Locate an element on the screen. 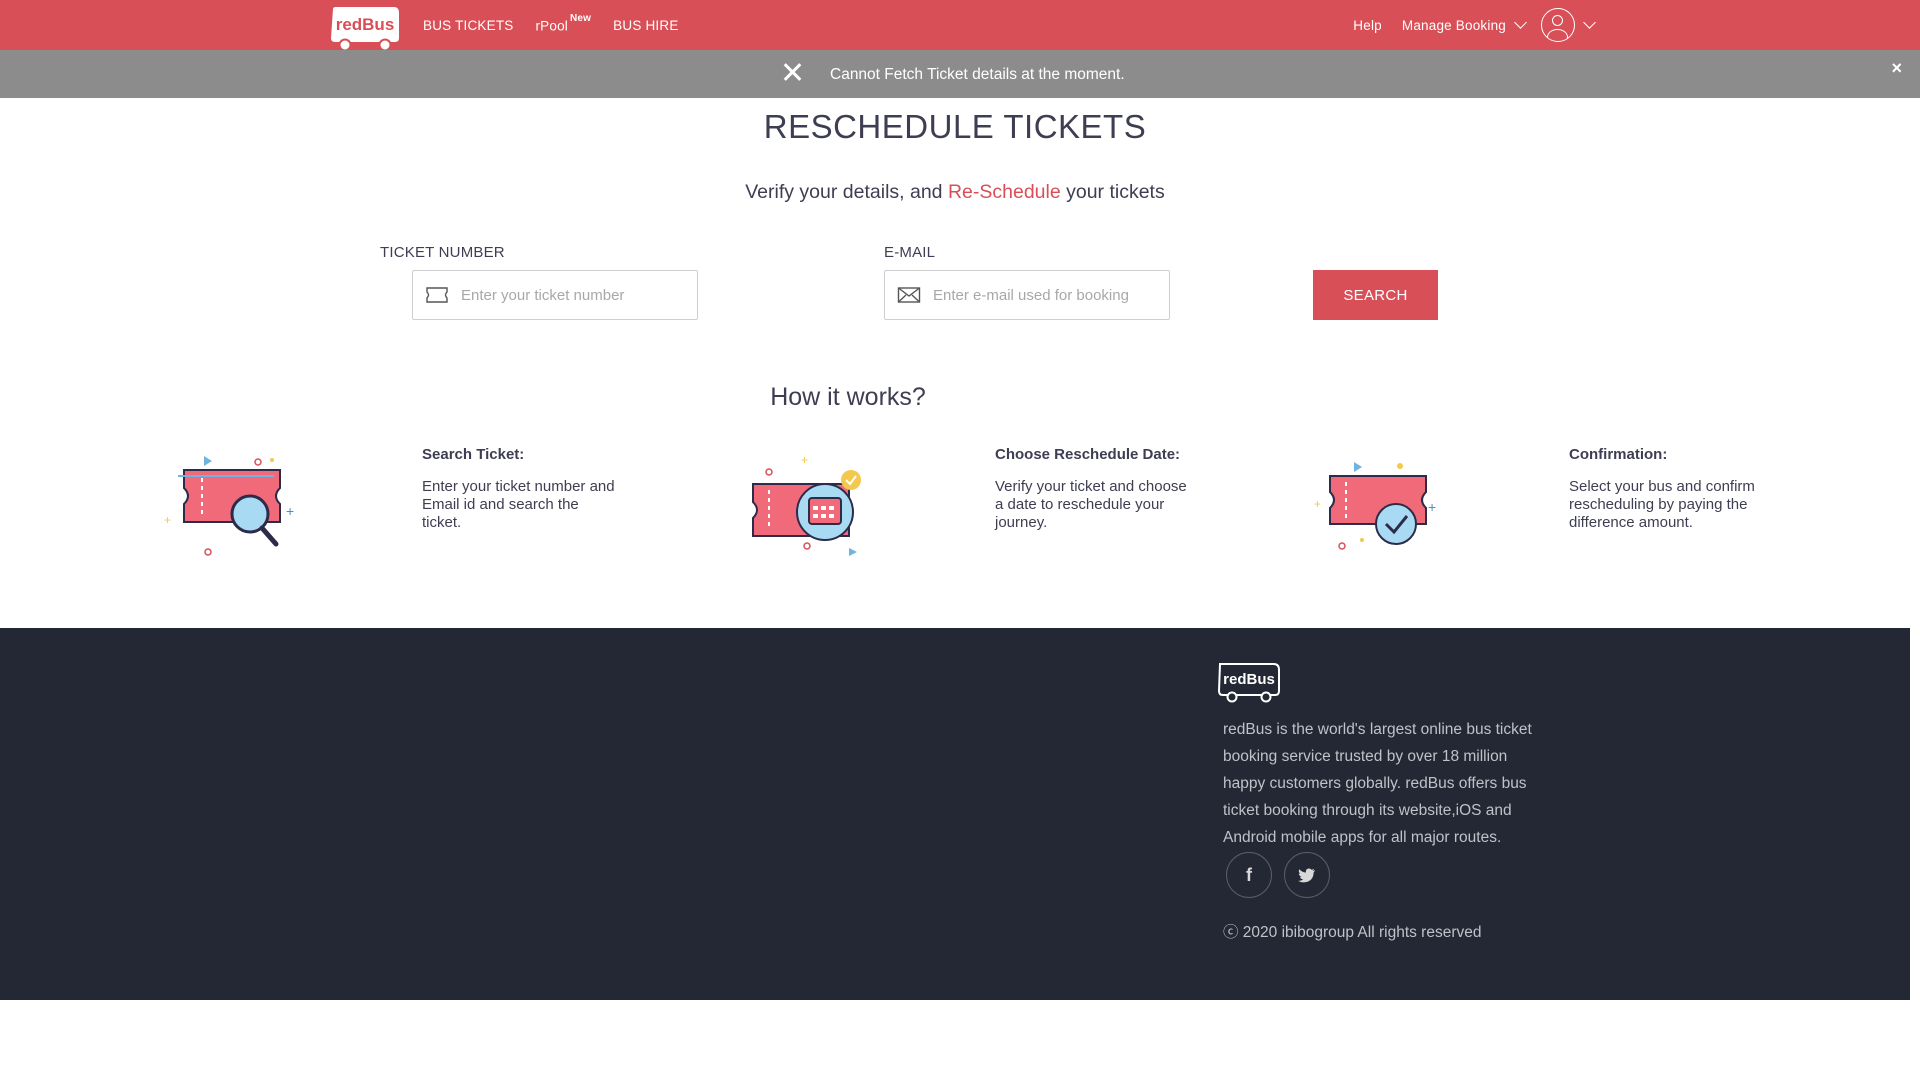 This screenshot has width=1920, height=1080. email-input is located at coordinates (1043, 295).